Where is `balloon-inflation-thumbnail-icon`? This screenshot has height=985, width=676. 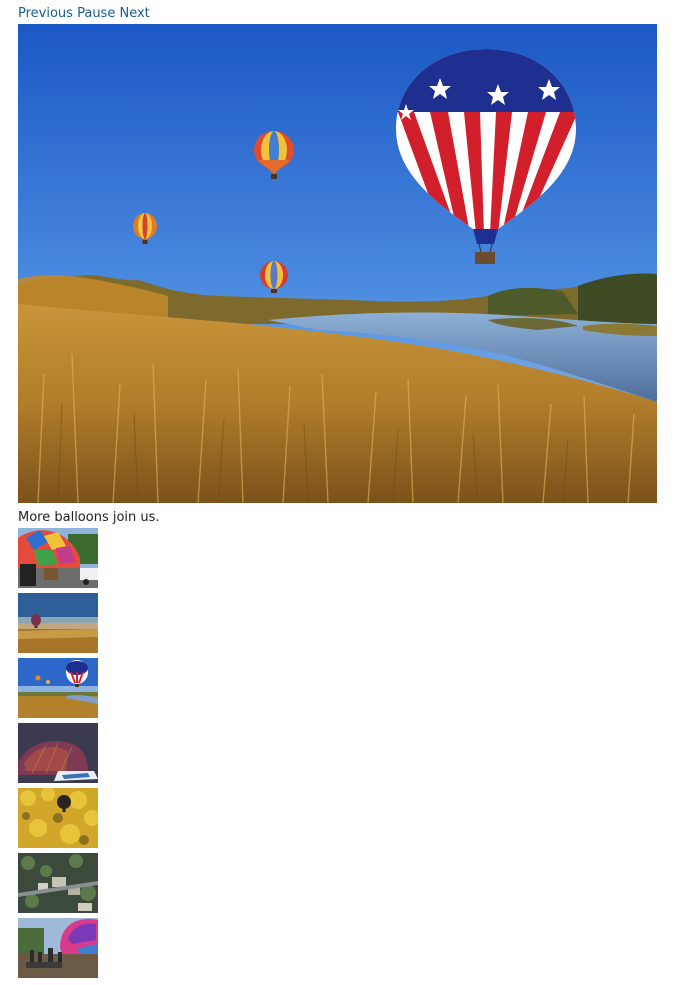
balloon-inflation-thumbnail-icon is located at coordinates (58, 558).